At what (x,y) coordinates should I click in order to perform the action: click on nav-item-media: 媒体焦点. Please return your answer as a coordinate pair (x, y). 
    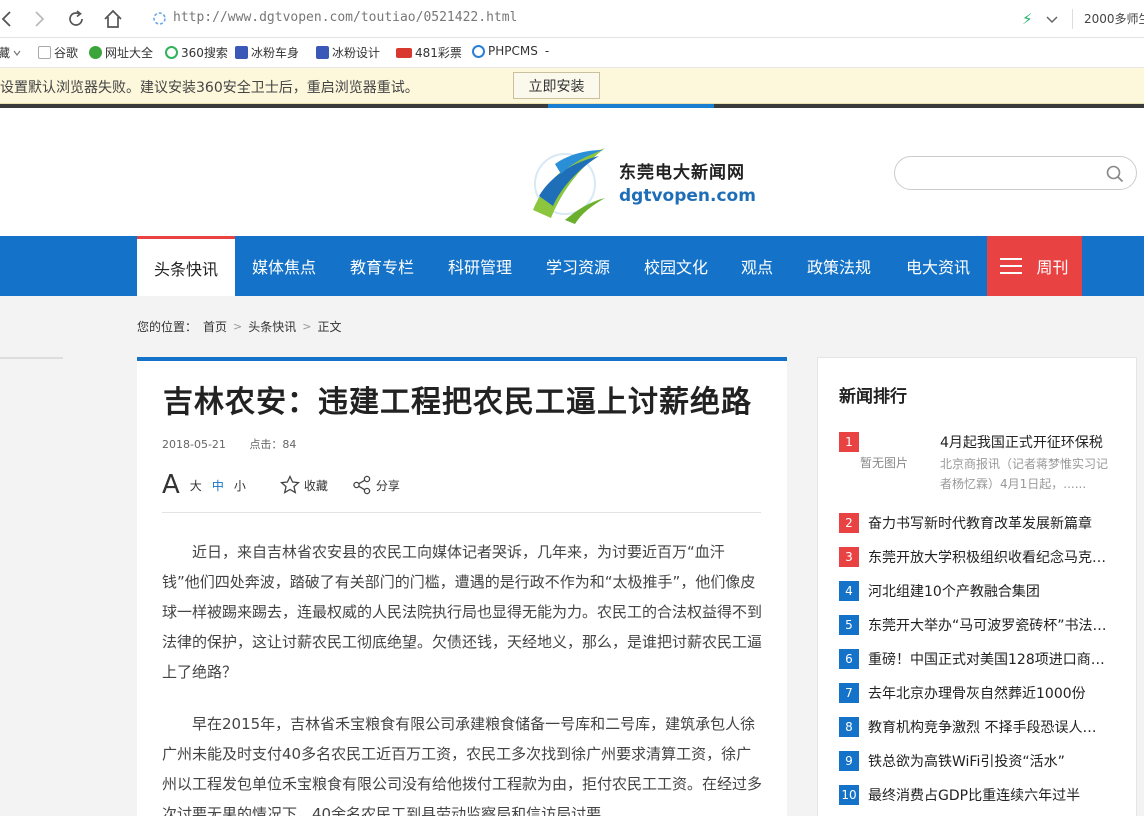
    Looking at the image, I should click on (284, 266).